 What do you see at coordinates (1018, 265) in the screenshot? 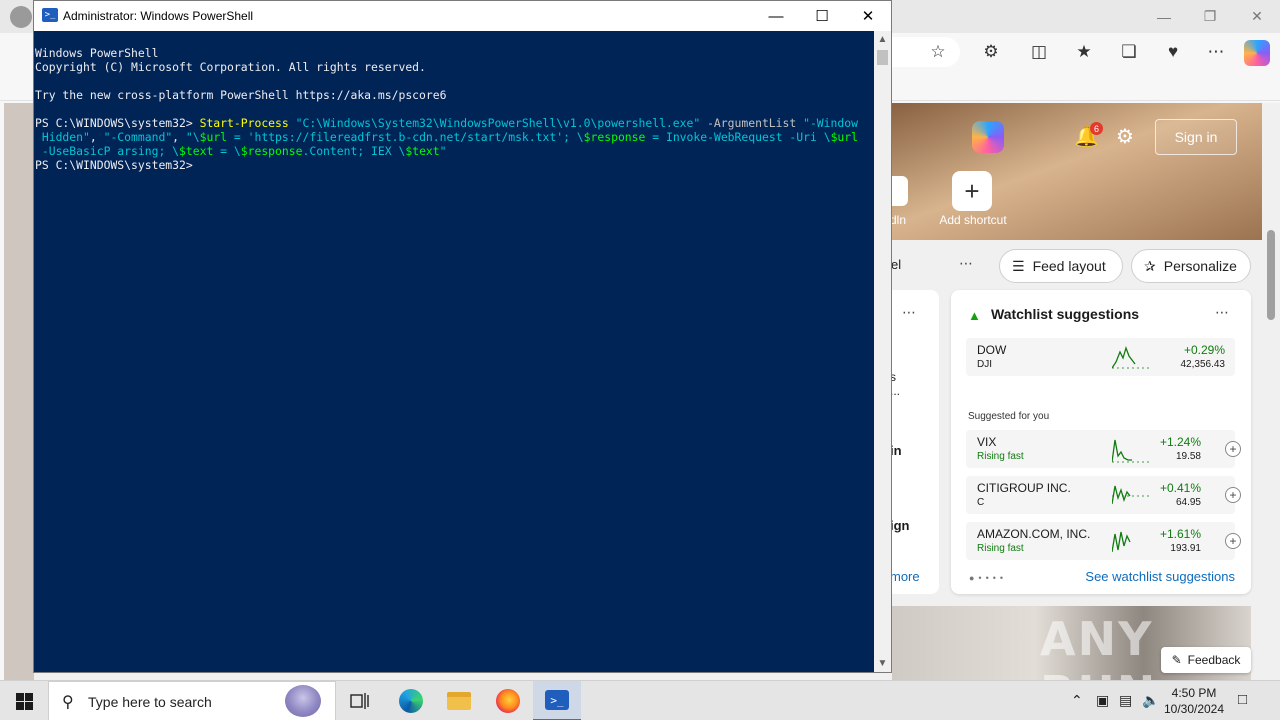
I see `sliders-icon: ☰` at bounding box center [1018, 265].